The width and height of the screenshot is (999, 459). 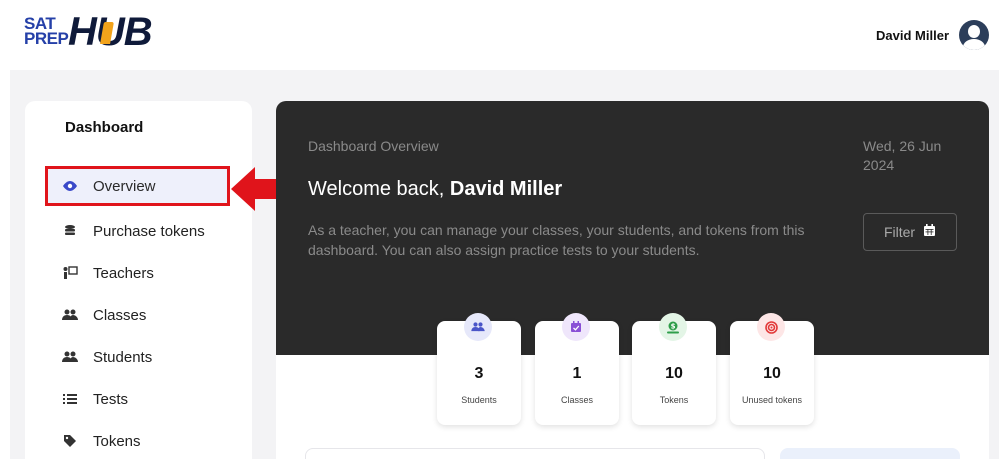 What do you see at coordinates (674, 400) in the screenshot?
I see `stat-label: Tokens` at bounding box center [674, 400].